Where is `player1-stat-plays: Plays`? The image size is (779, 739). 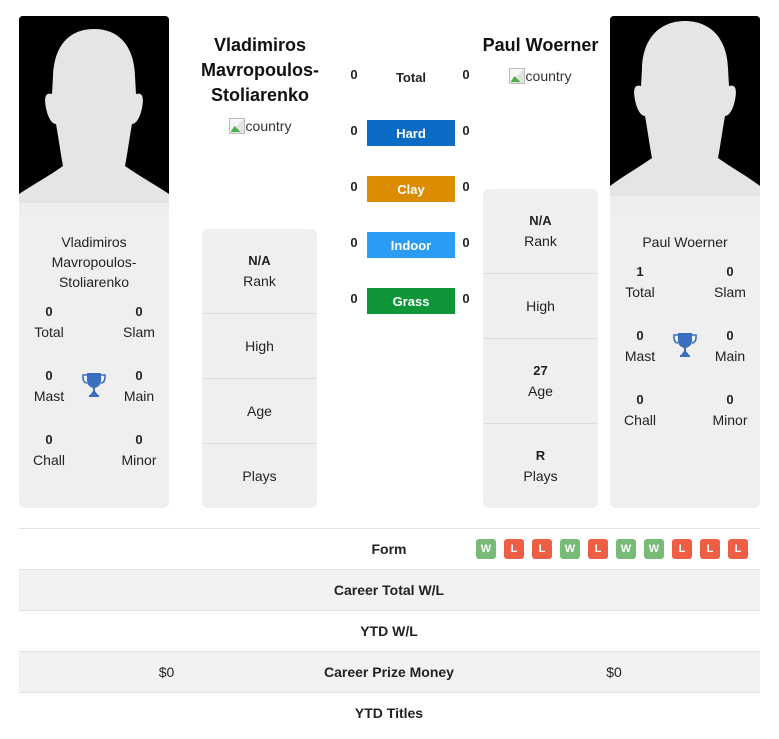
player1-stat-plays: Plays is located at coordinates (259, 476).